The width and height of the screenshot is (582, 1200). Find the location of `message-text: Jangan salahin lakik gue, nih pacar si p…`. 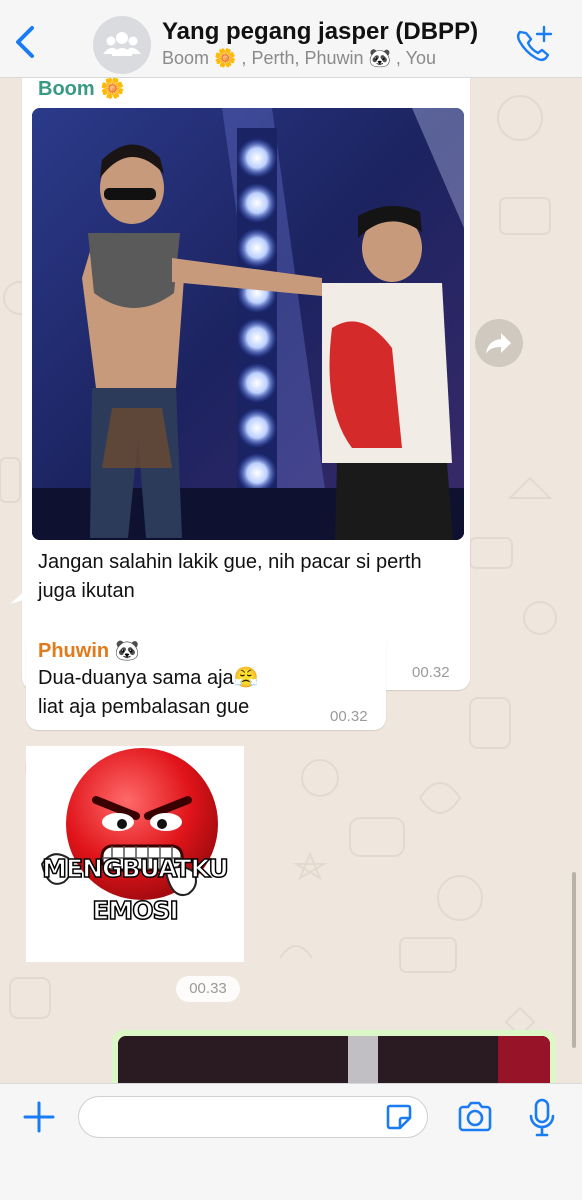

message-text: Jangan salahin lakik gue, nih pacar si p… is located at coordinates (230, 576).